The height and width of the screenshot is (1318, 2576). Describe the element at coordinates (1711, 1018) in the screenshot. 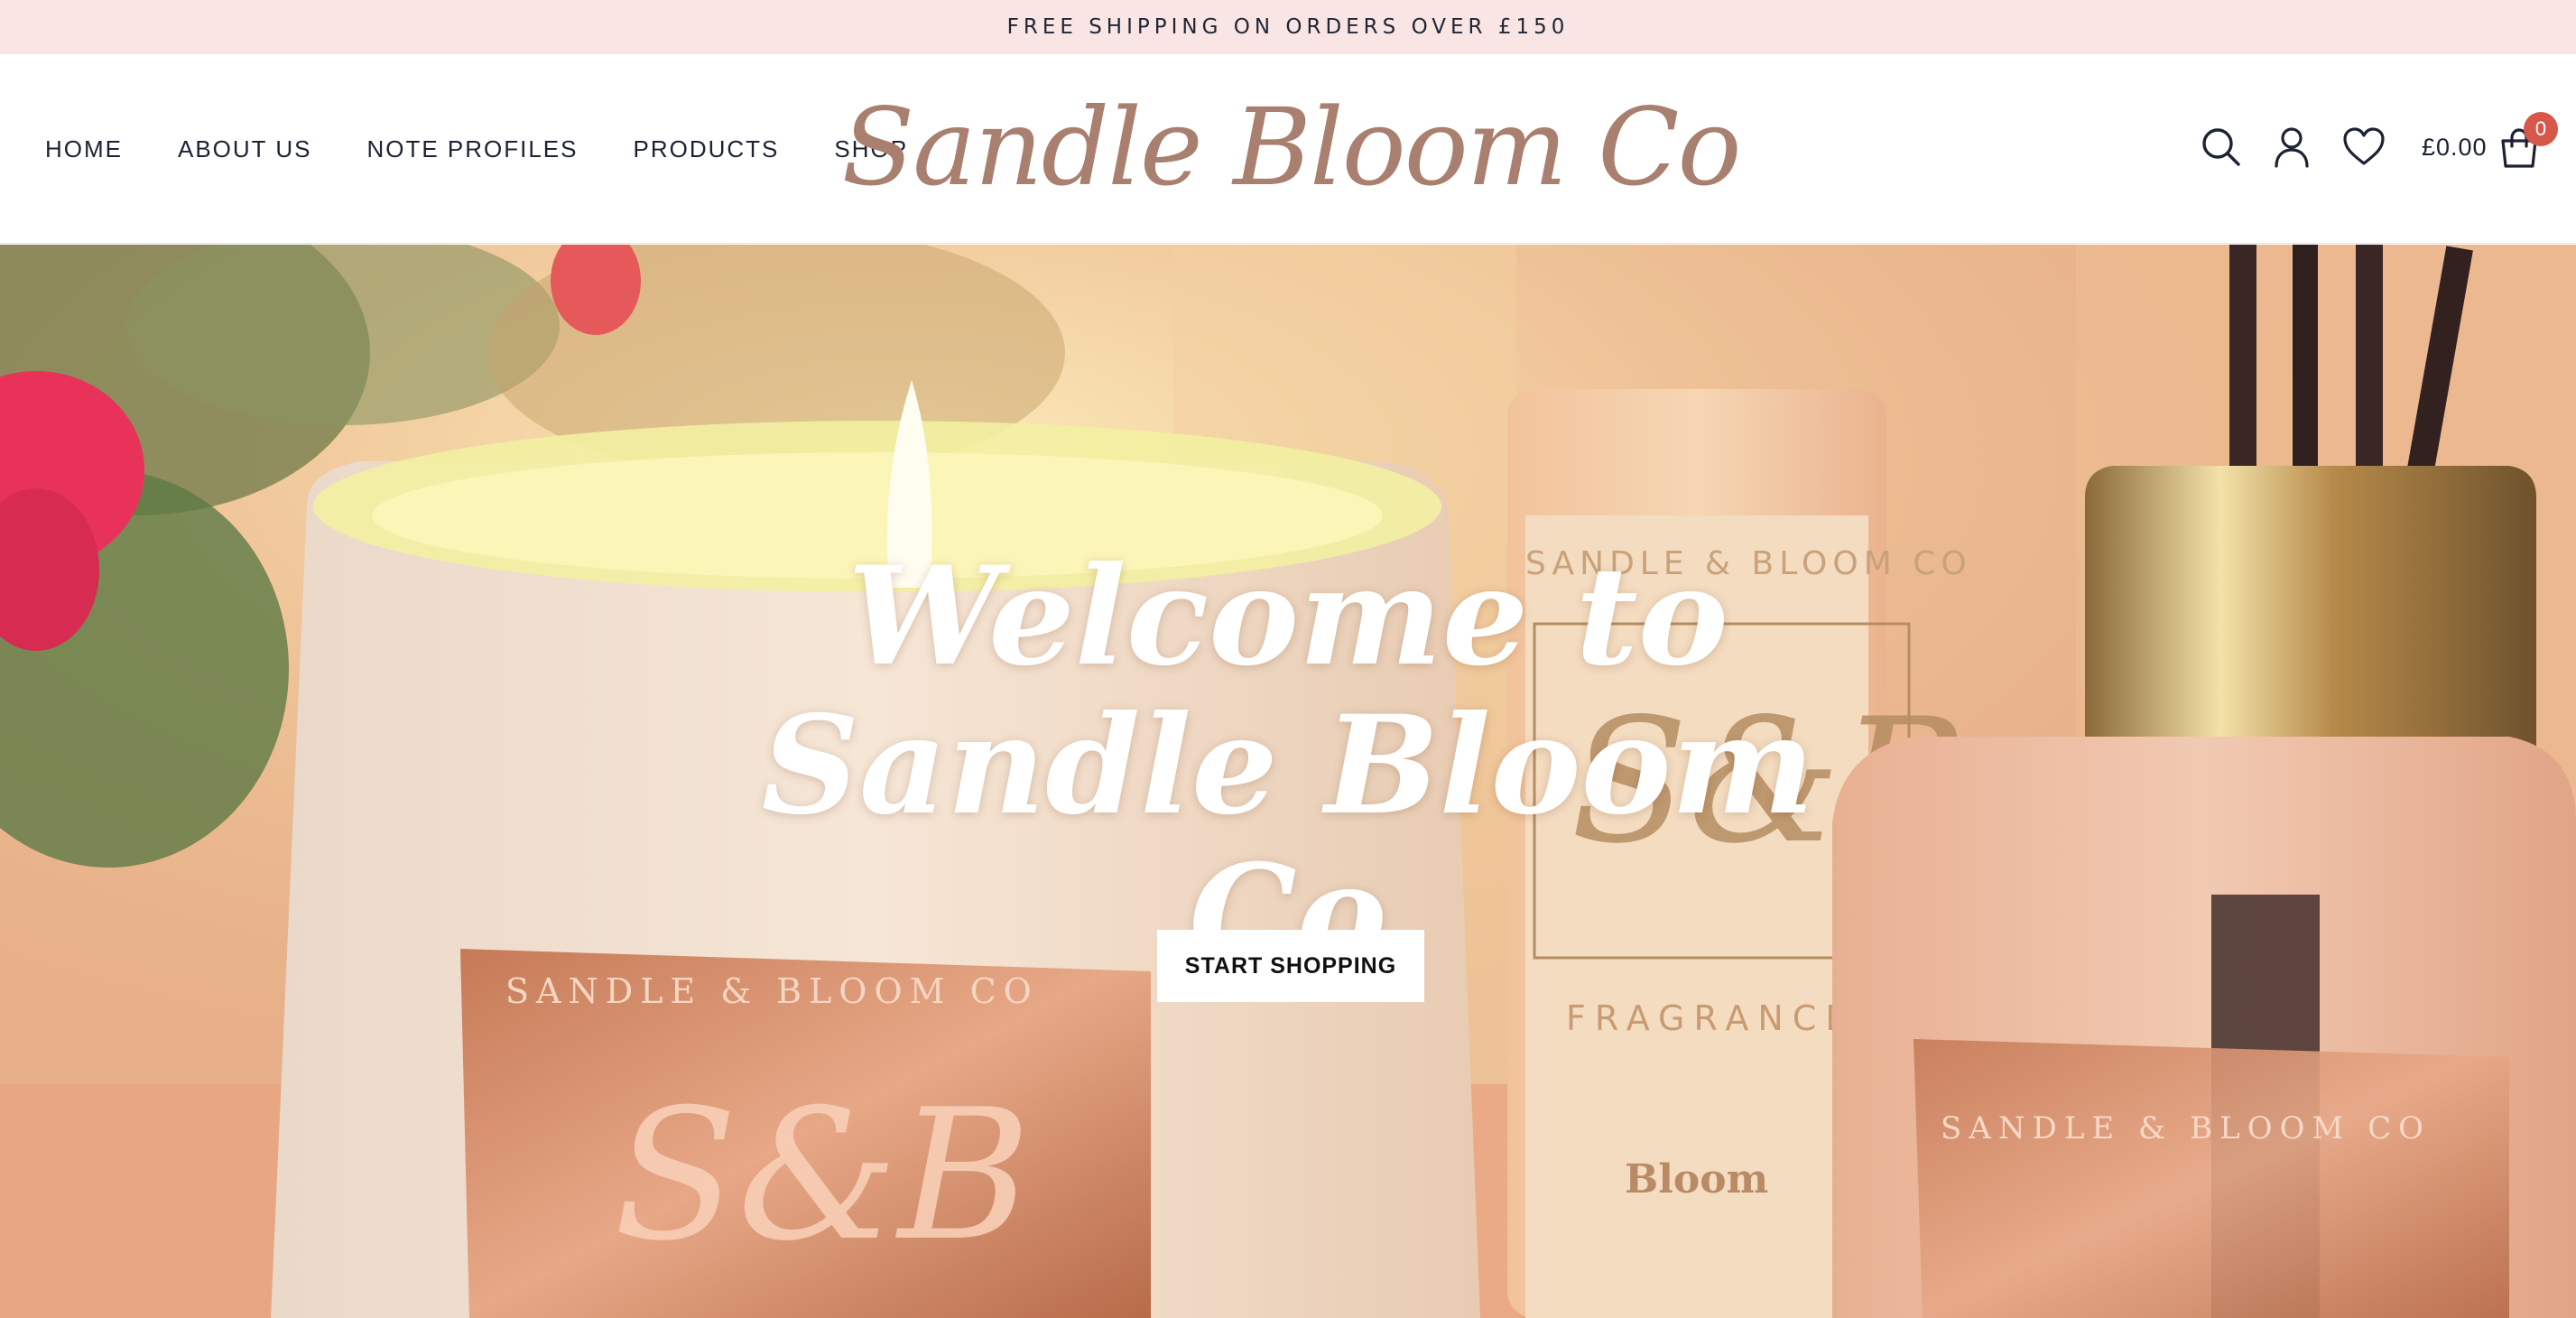

I see `middle-label-fragrance: FRAGRANCE` at that location.